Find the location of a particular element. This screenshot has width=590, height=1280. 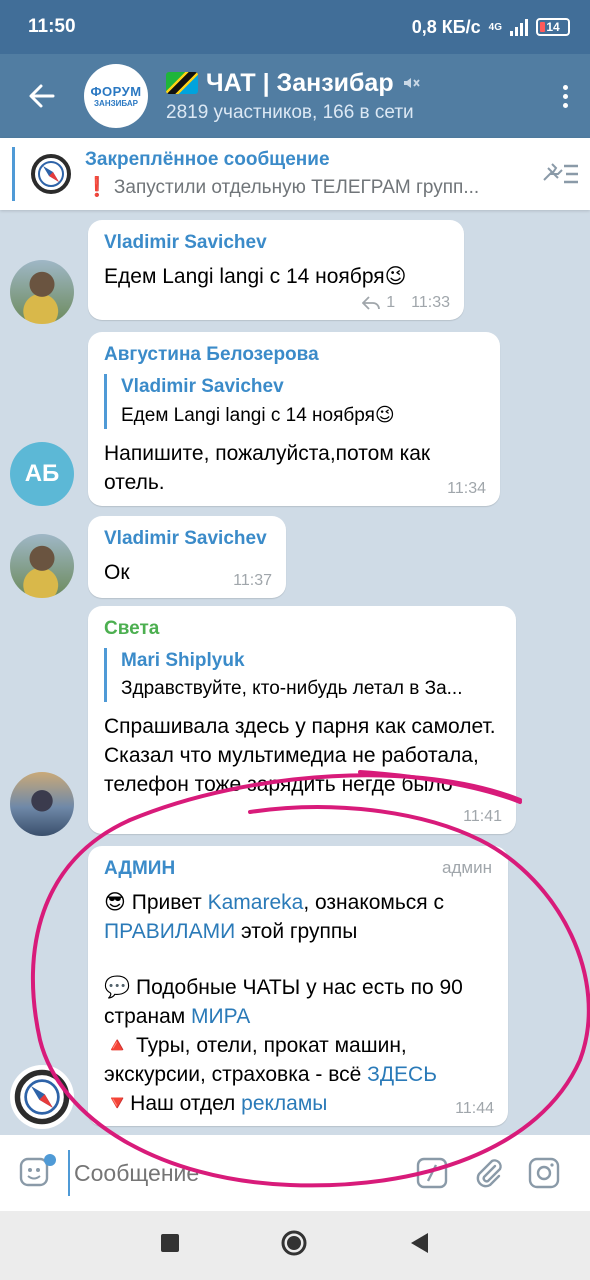

message-input-bar is located at coordinates (295, 1173).